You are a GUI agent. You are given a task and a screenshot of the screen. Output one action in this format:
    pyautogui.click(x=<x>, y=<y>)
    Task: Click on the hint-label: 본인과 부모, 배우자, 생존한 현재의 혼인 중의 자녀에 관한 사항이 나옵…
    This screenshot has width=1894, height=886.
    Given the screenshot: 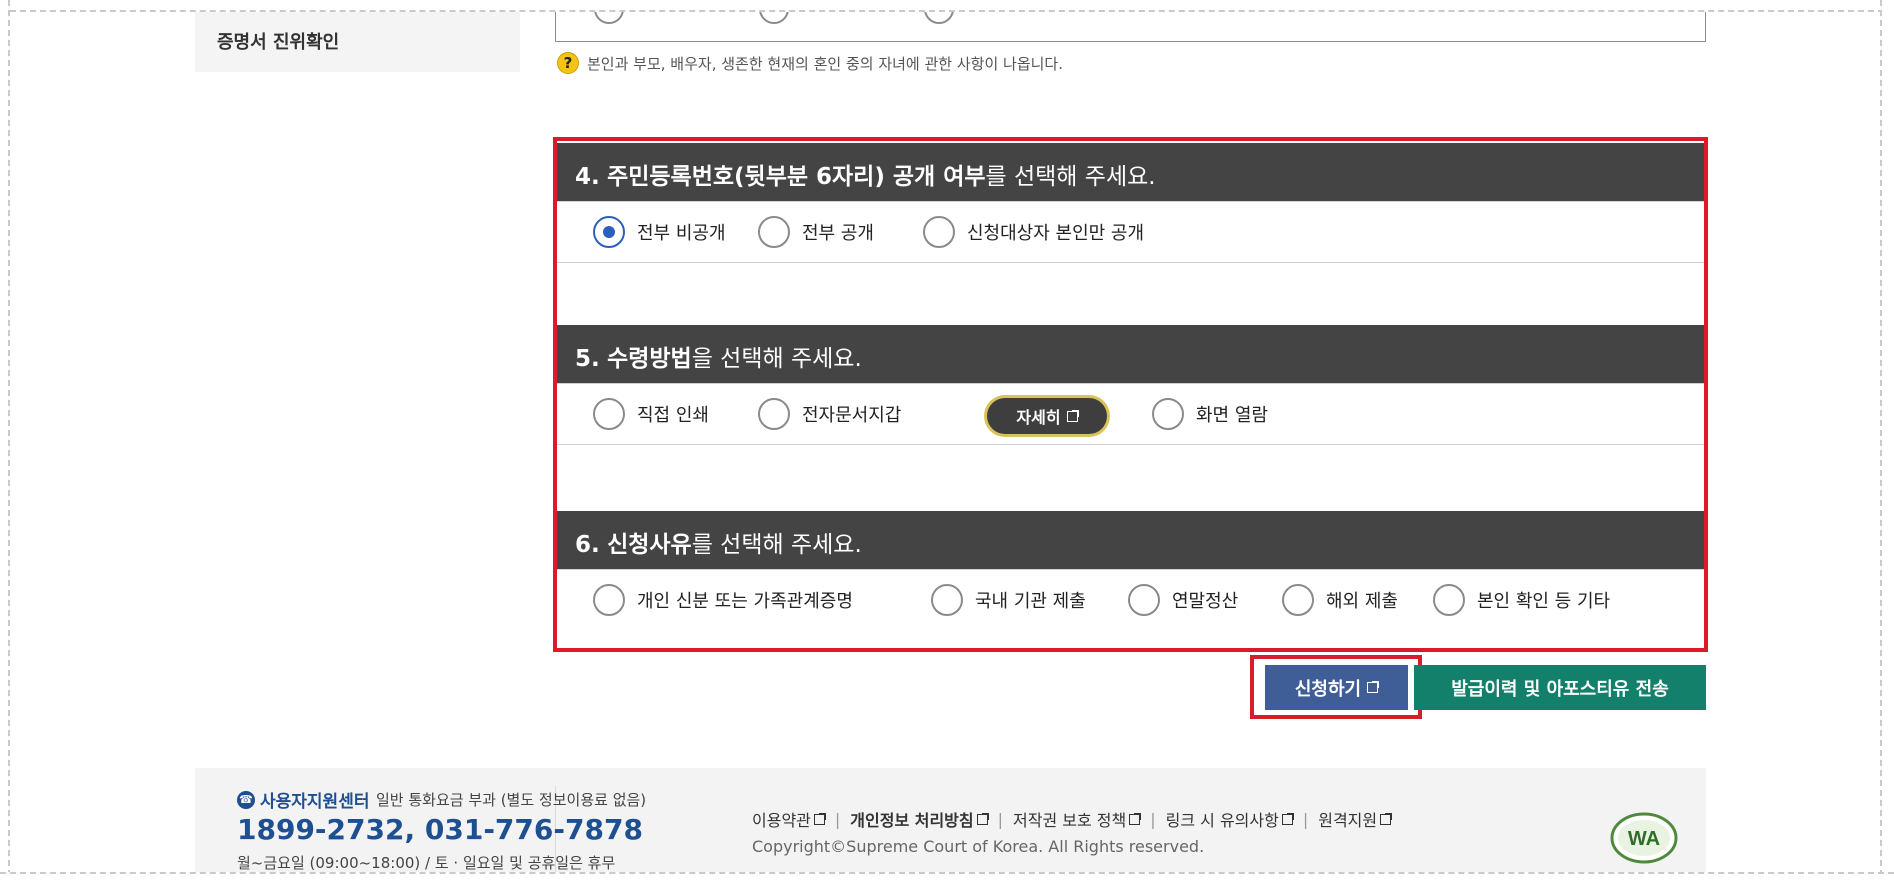 What is the action you would take?
    pyautogui.click(x=825, y=63)
    